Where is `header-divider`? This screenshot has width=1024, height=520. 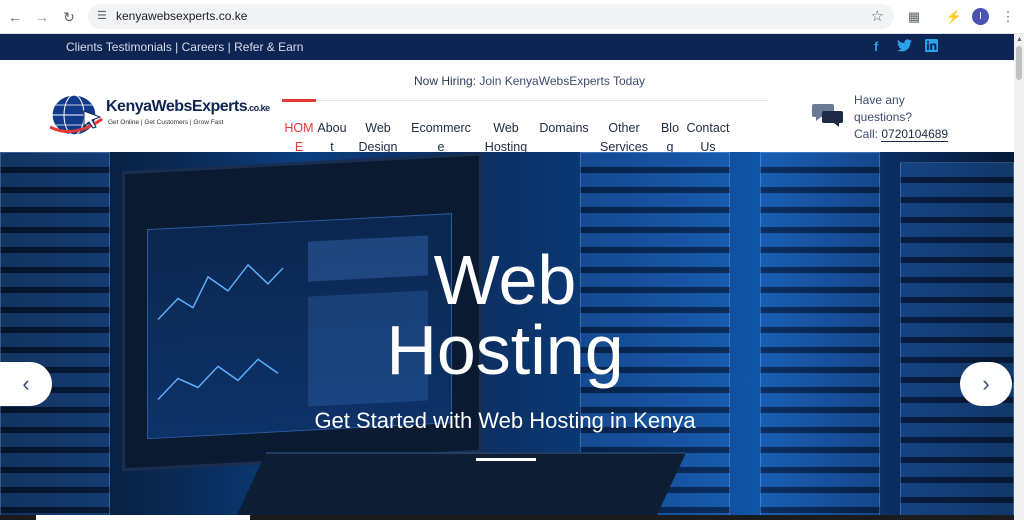
header-divider is located at coordinates (525, 100).